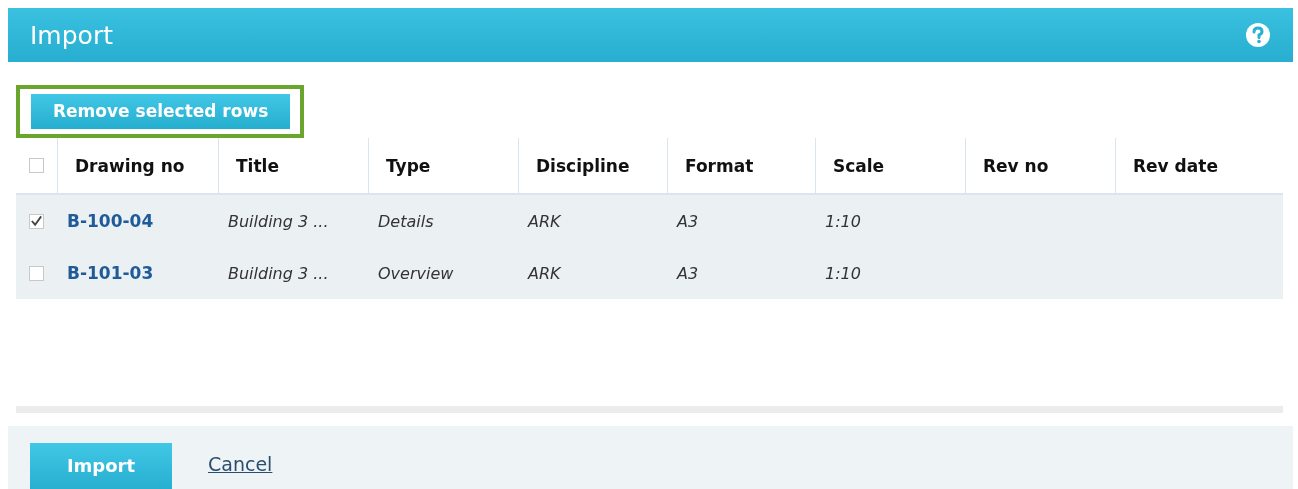 The width and height of the screenshot is (1298, 489). Describe the element at coordinates (592, 165) in the screenshot. I see `column-header: Discipline` at that location.